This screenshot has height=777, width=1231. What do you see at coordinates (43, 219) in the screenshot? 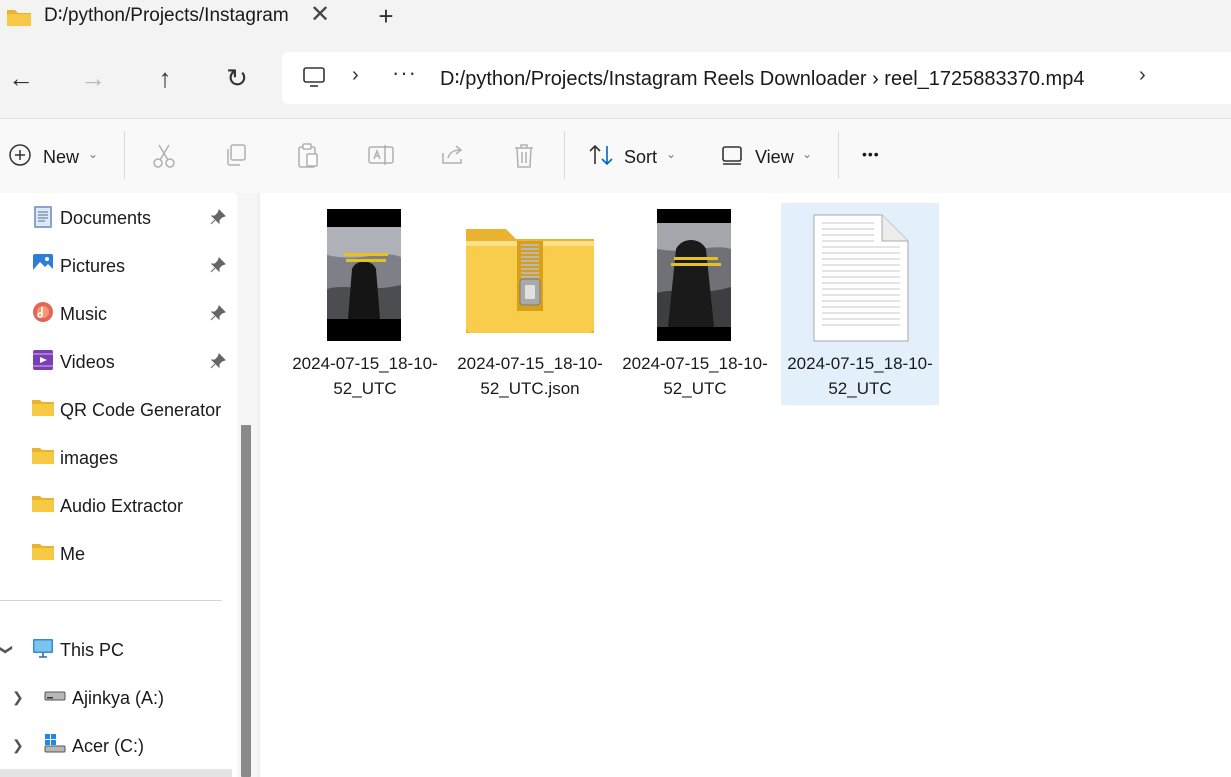
I see `documents-icon` at bounding box center [43, 219].